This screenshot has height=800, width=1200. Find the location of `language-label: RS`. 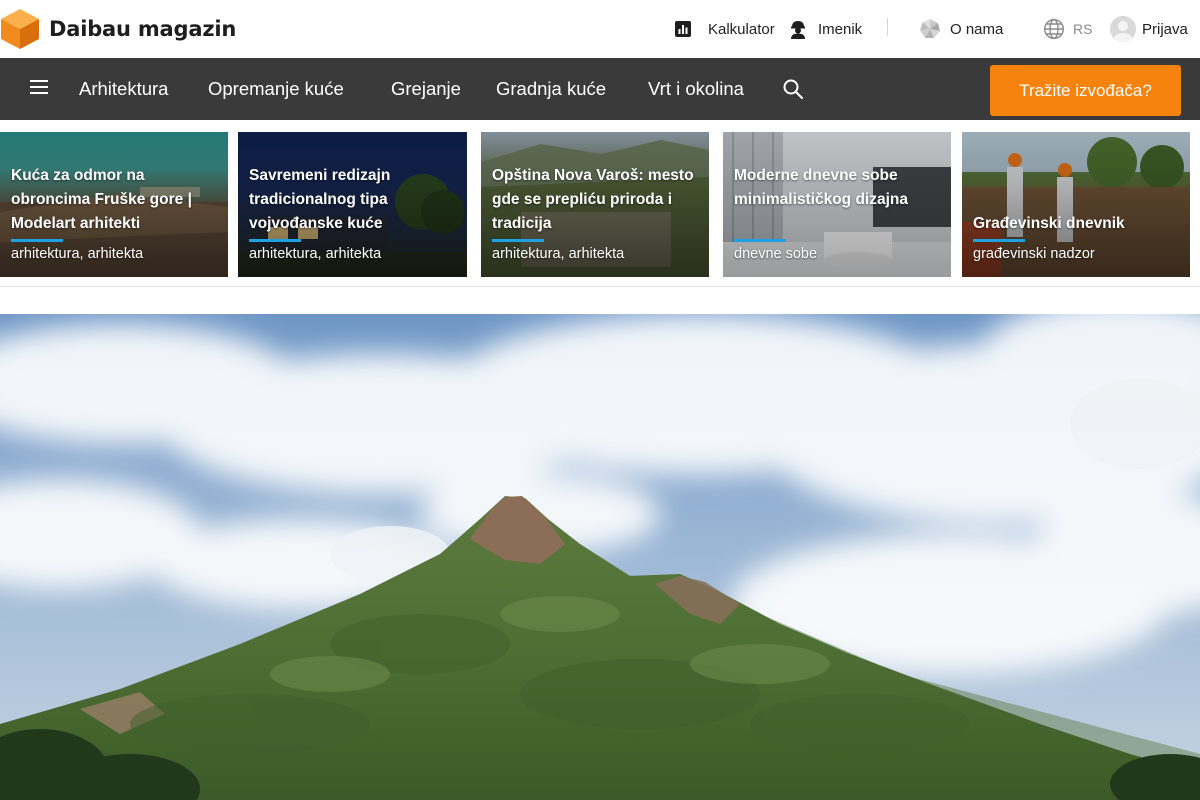

language-label: RS is located at coordinates (1083, 29).